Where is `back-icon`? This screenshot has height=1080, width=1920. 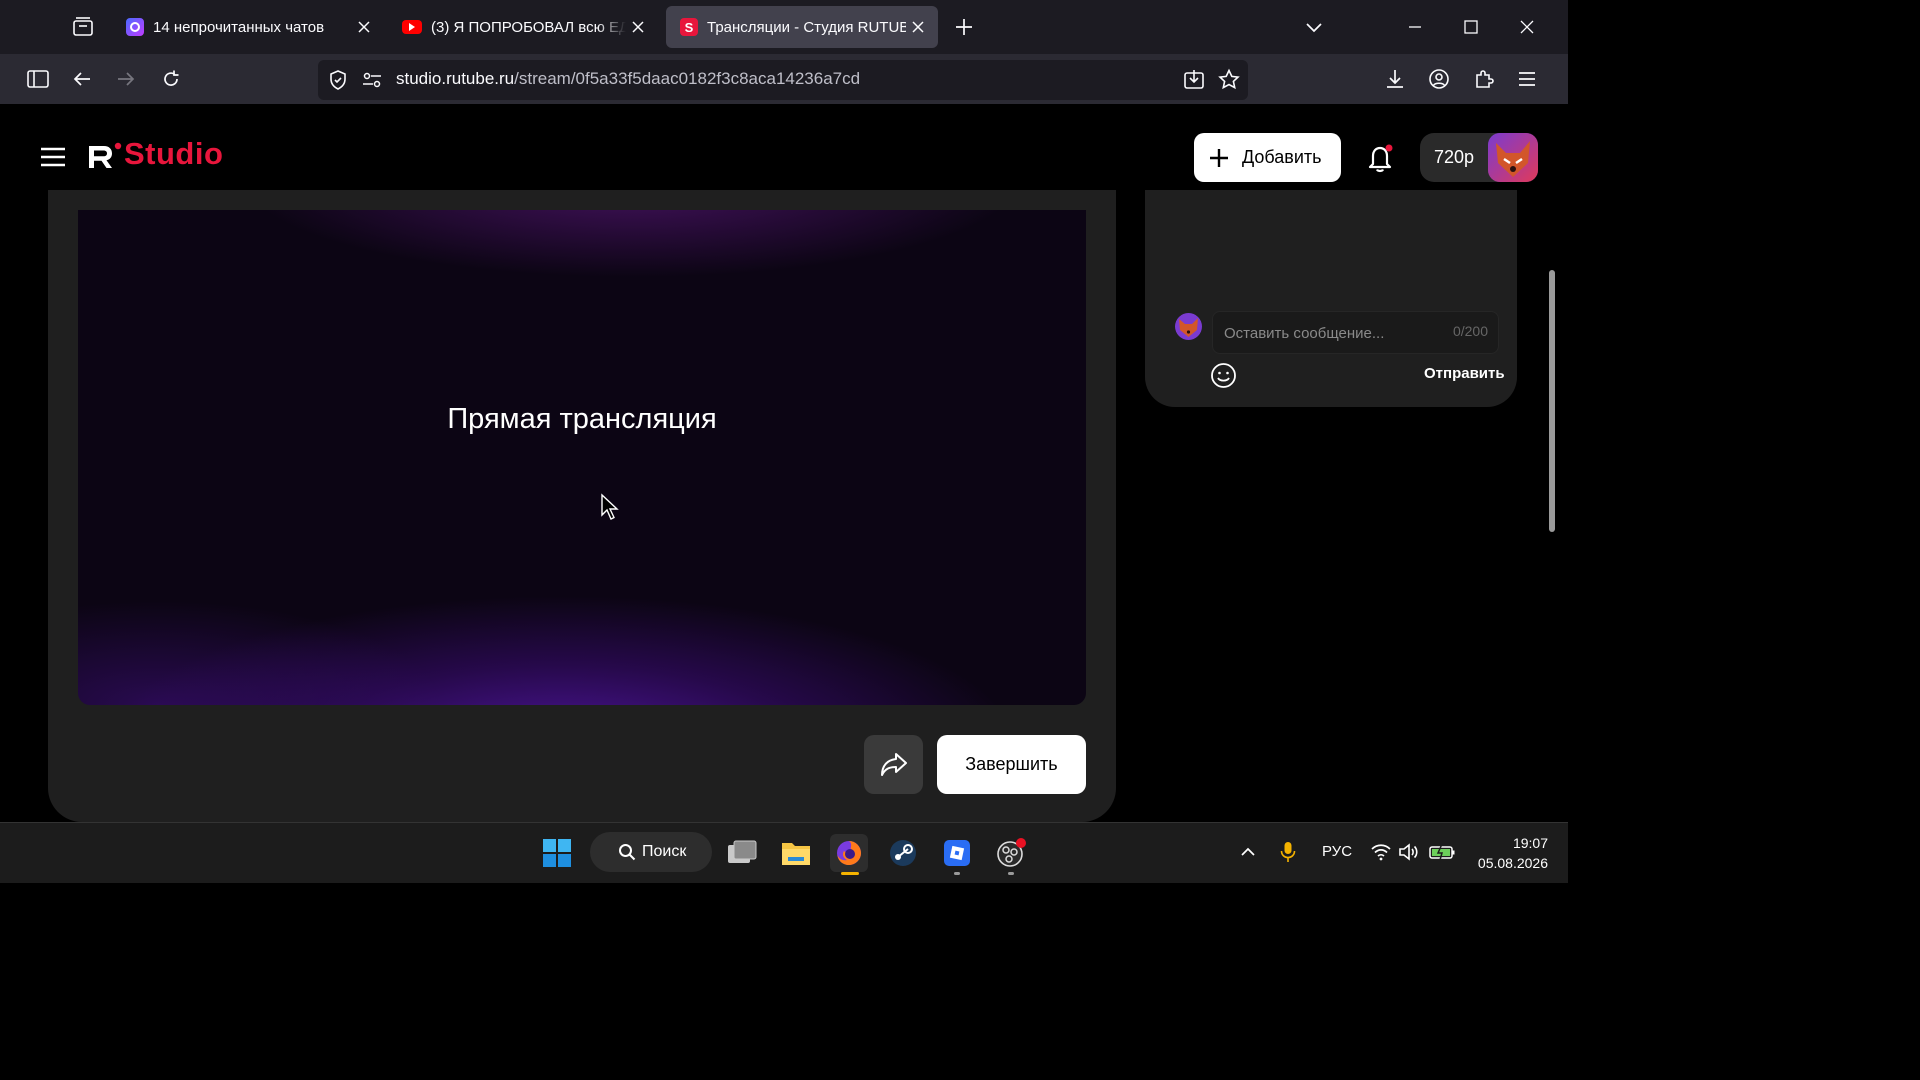 back-icon is located at coordinates (82, 79).